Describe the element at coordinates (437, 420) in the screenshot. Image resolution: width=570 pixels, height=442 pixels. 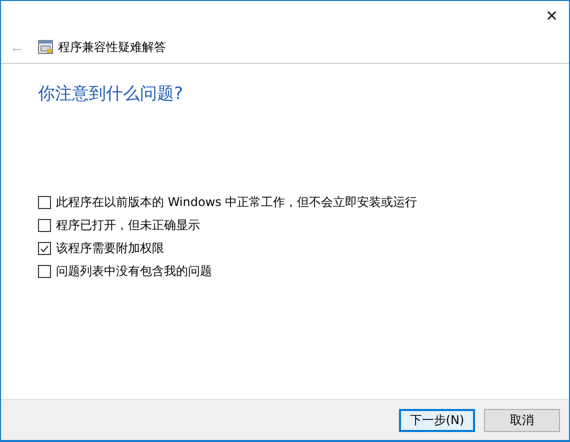
I see `next-button: 下一步(N)` at that location.